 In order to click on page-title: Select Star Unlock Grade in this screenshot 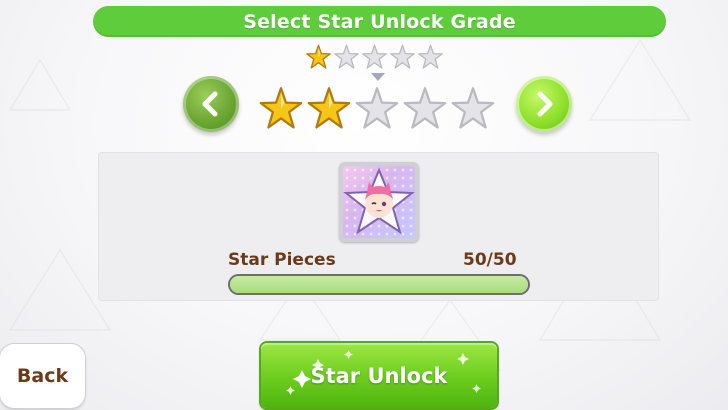, I will do `click(379, 21)`.